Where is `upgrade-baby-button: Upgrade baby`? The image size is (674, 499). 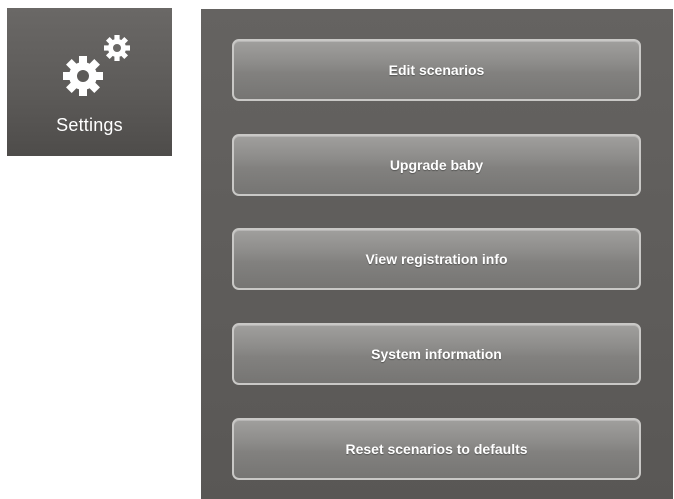 upgrade-baby-button: Upgrade baby is located at coordinates (436, 165).